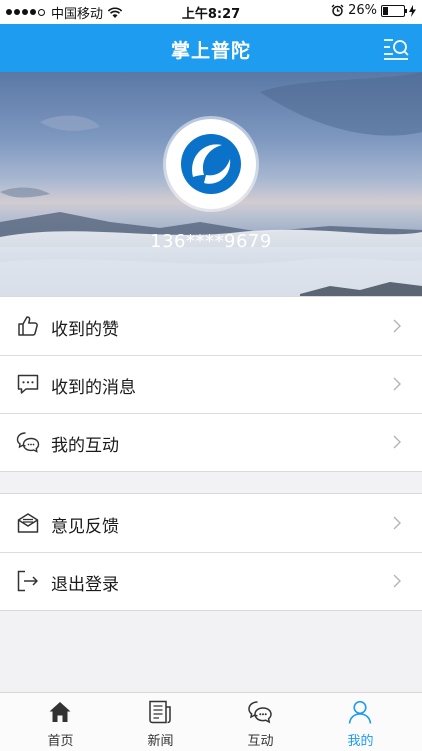 The width and height of the screenshot is (422, 751). I want to click on menu-item-interactions: 我的互动, so click(211, 442).